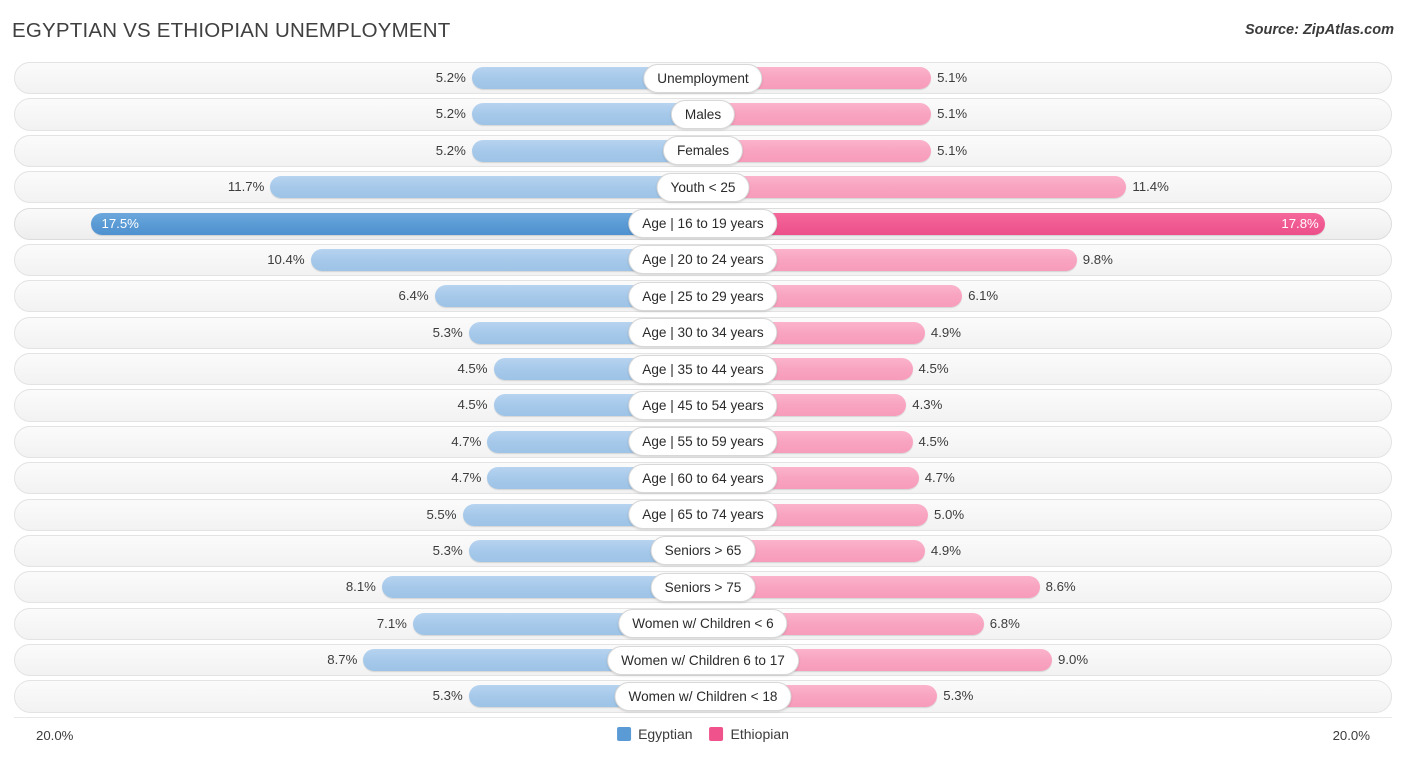 The width and height of the screenshot is (1406, 757). I want to click on chart-row: 5.2% 5.1% Males, so click(703, 114).